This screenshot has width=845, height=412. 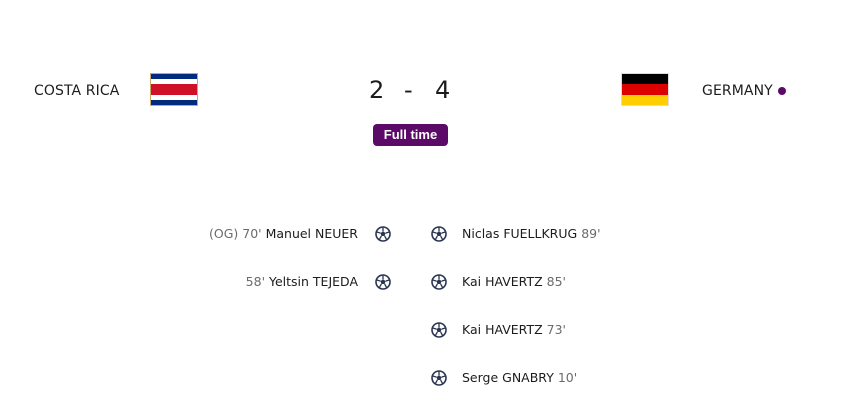 What do you see at coordinates (174, 89) in the screenshot?
I see `costa-rica-flag-icon` at bounding box center [174, 89].